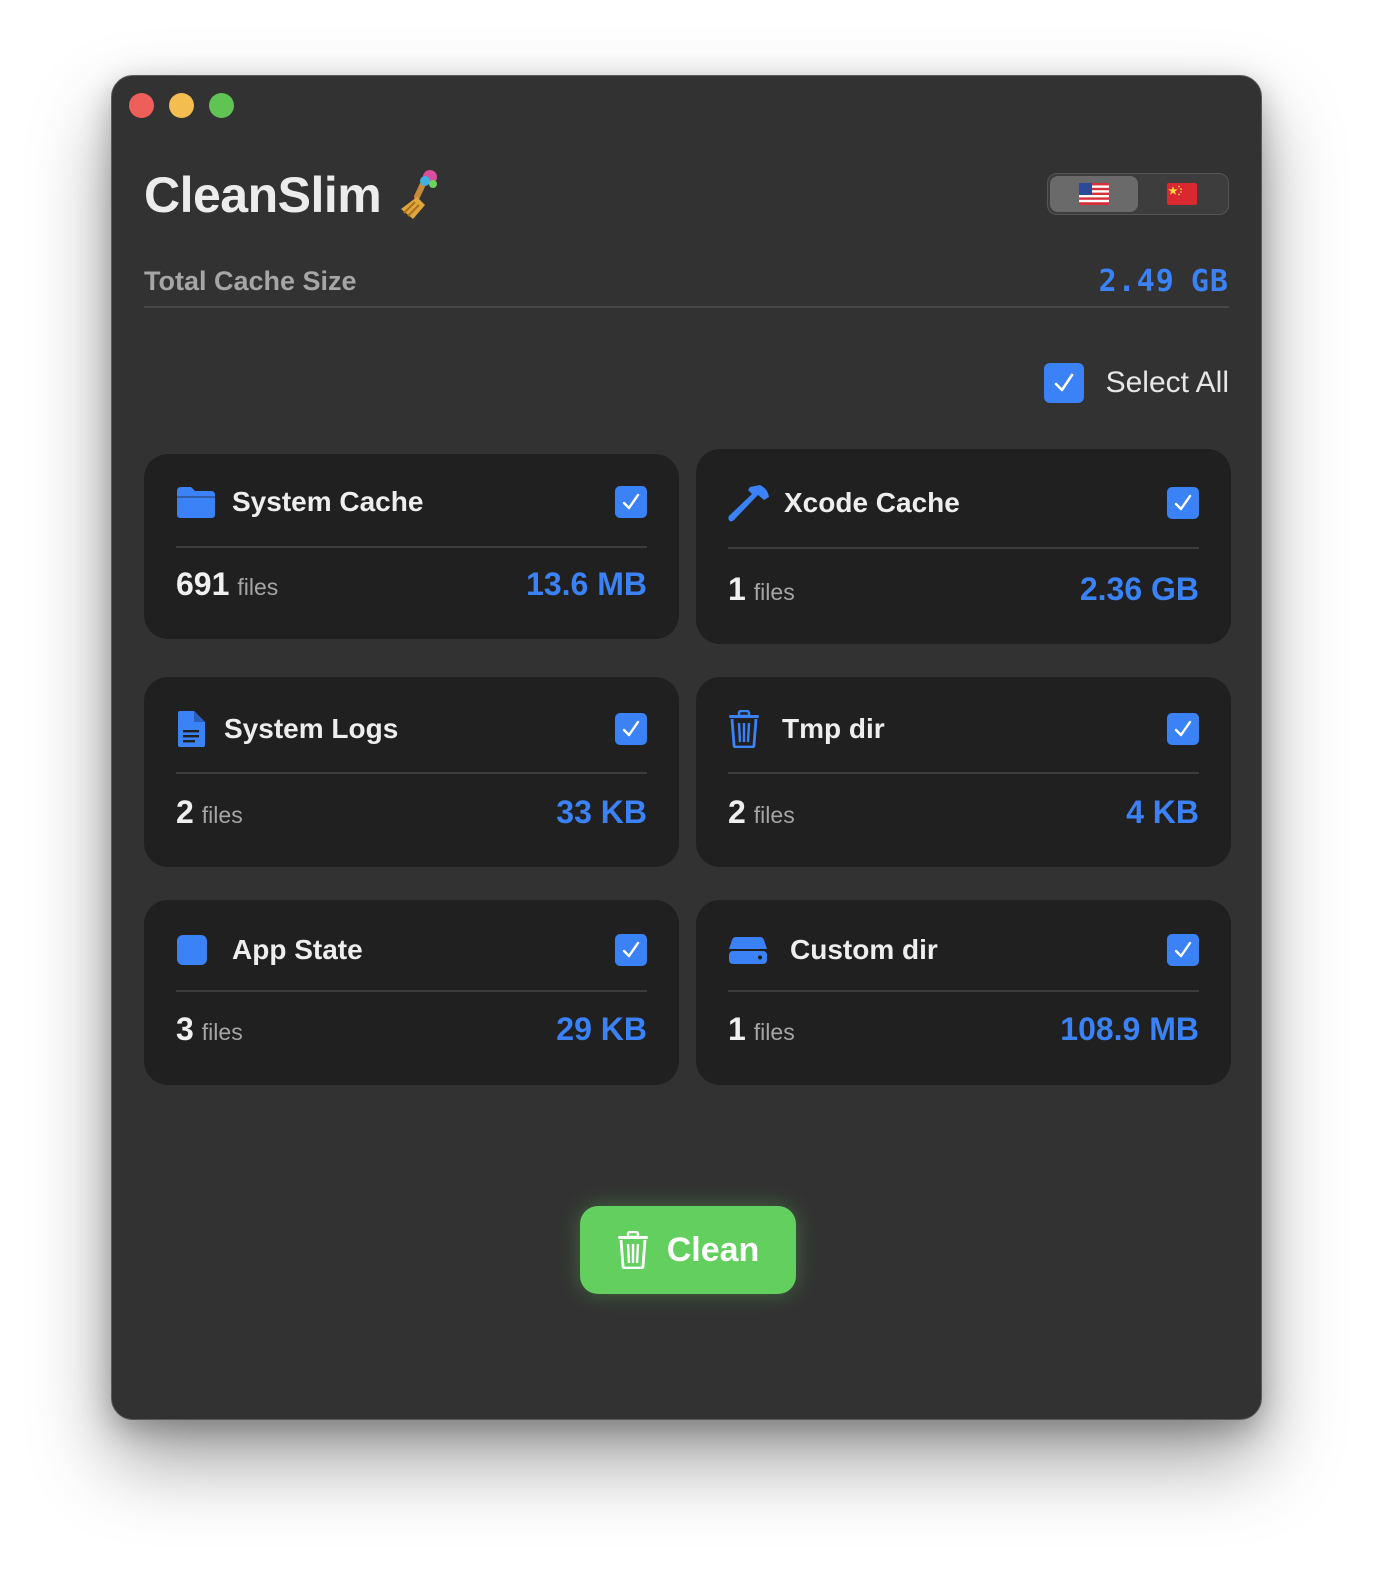  What do you see at coordinates (203, 584) in the screenshot?
I see `file-count: 691` at bounding box center [203, 584].